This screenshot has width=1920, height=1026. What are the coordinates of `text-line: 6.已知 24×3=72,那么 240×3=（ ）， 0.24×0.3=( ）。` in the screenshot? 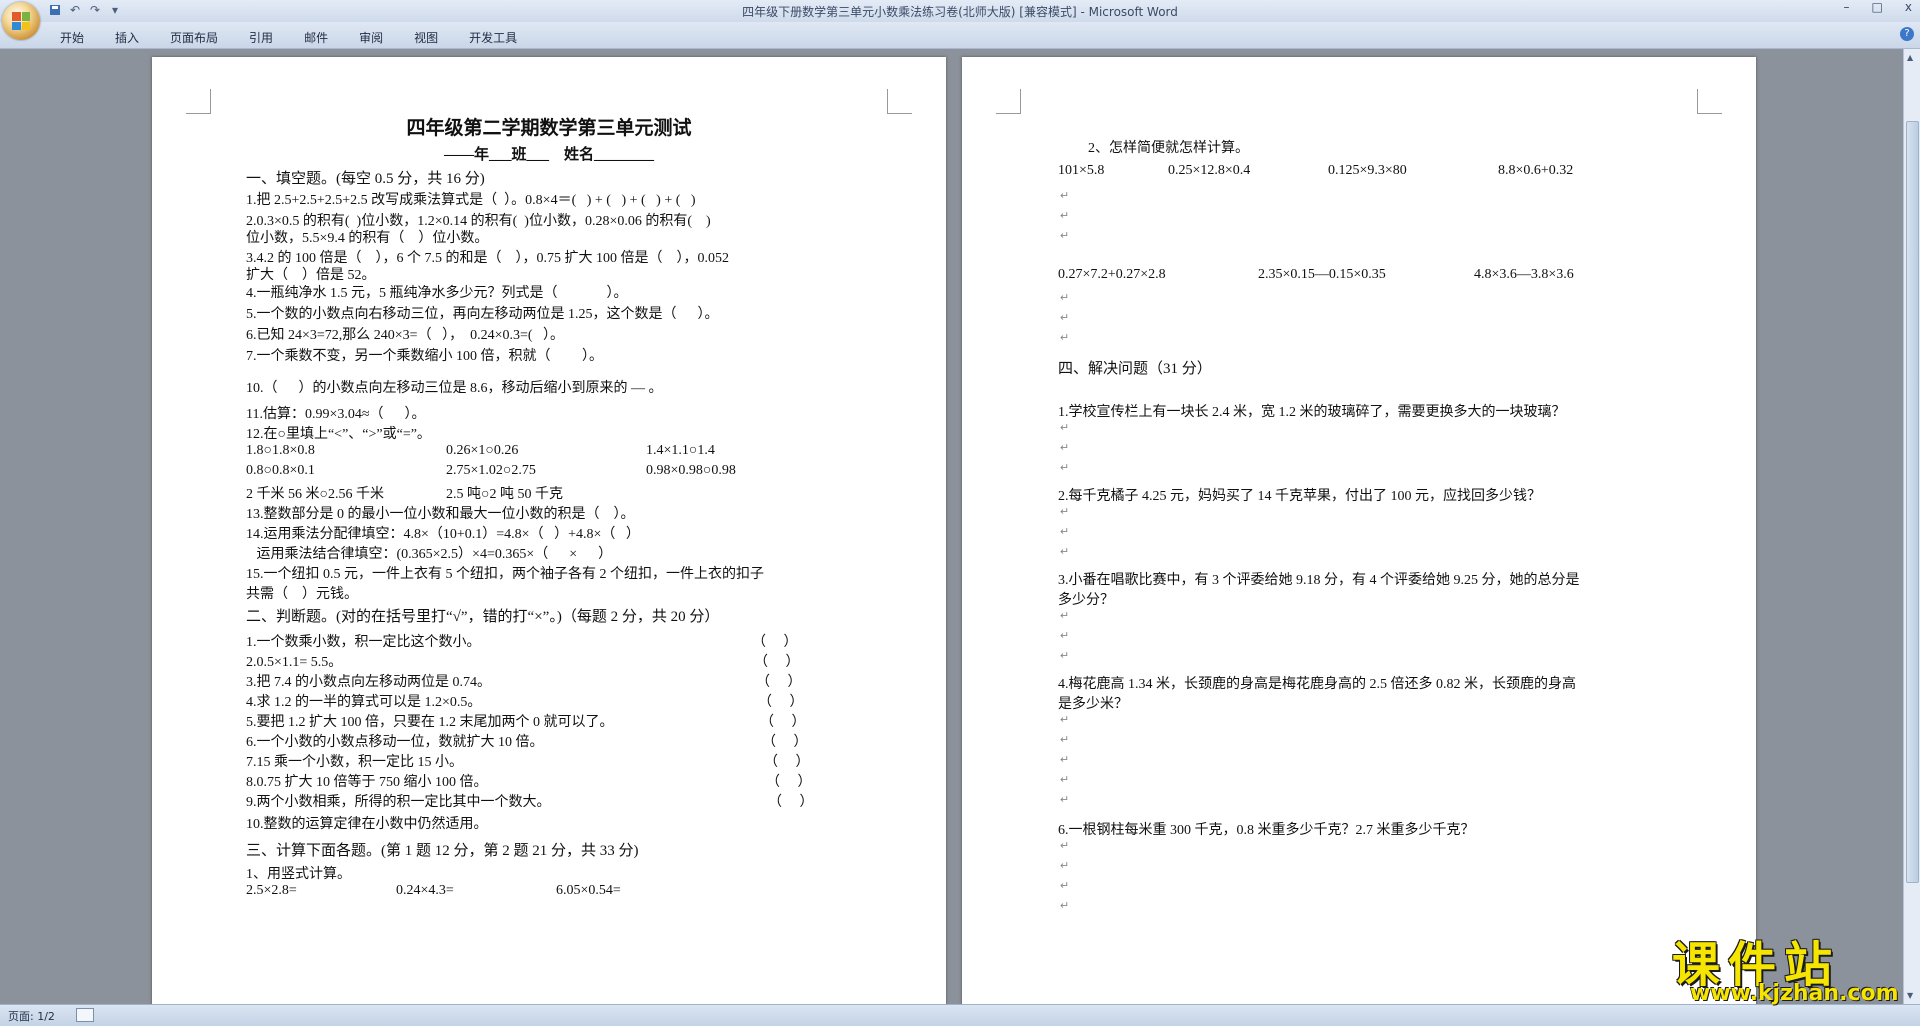 It's located at (405, 335).